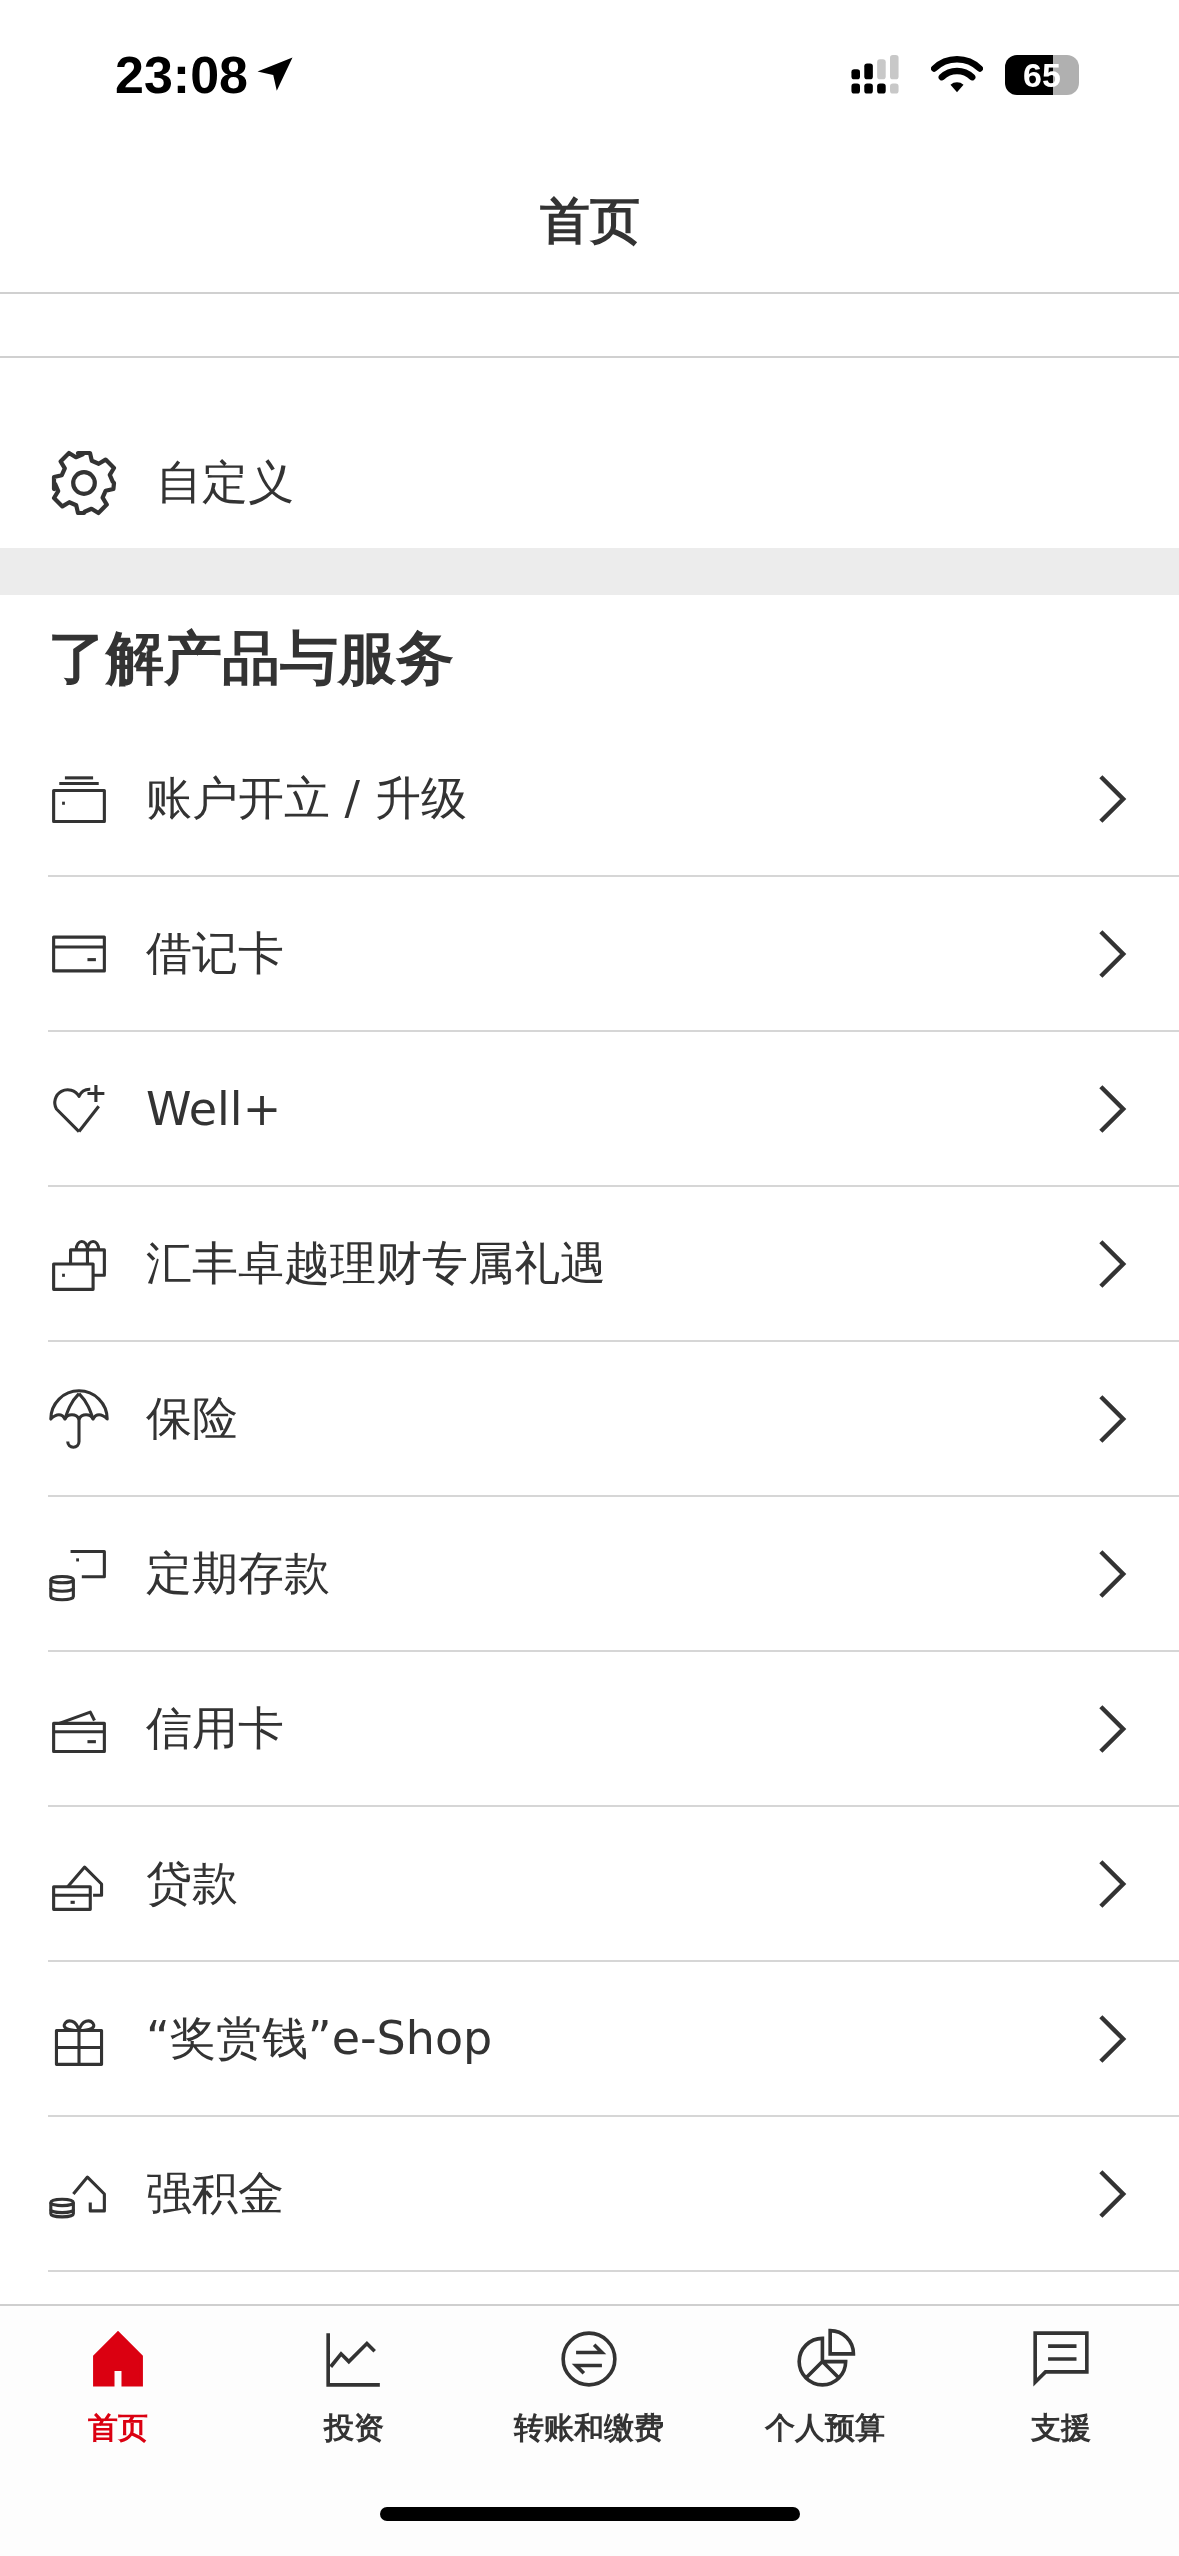  What do you see at coordinates (613, 1884) in the screenshot?
I see `menu-row: 贷款` at bounding box center [613, 1884].